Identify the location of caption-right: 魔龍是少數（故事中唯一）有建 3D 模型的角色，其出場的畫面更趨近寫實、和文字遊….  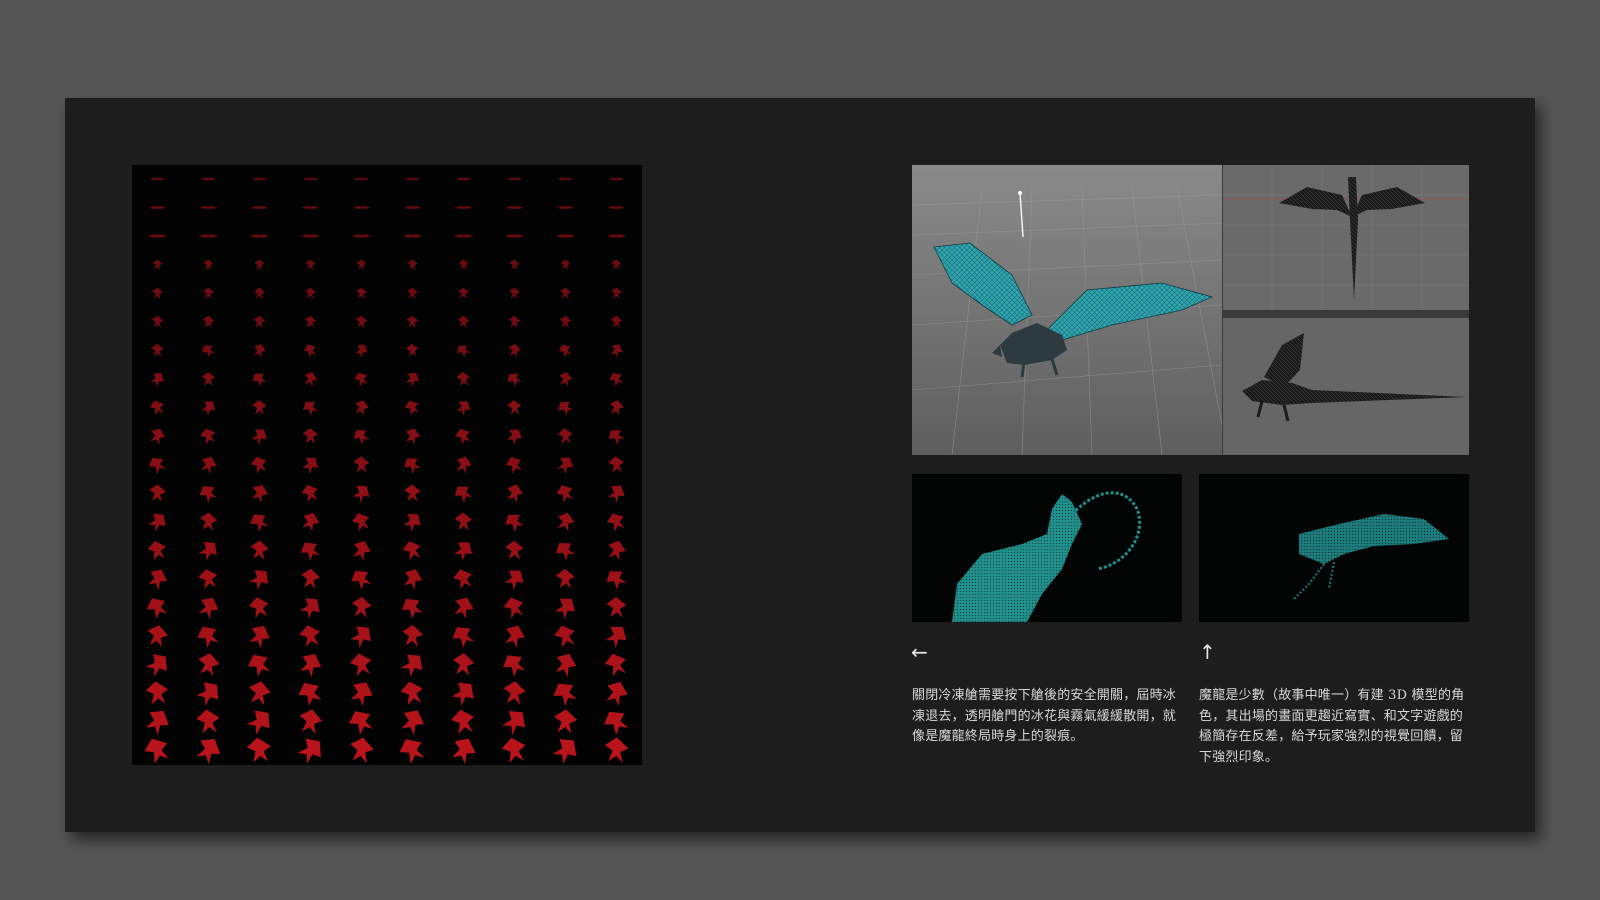
(1332, 726).